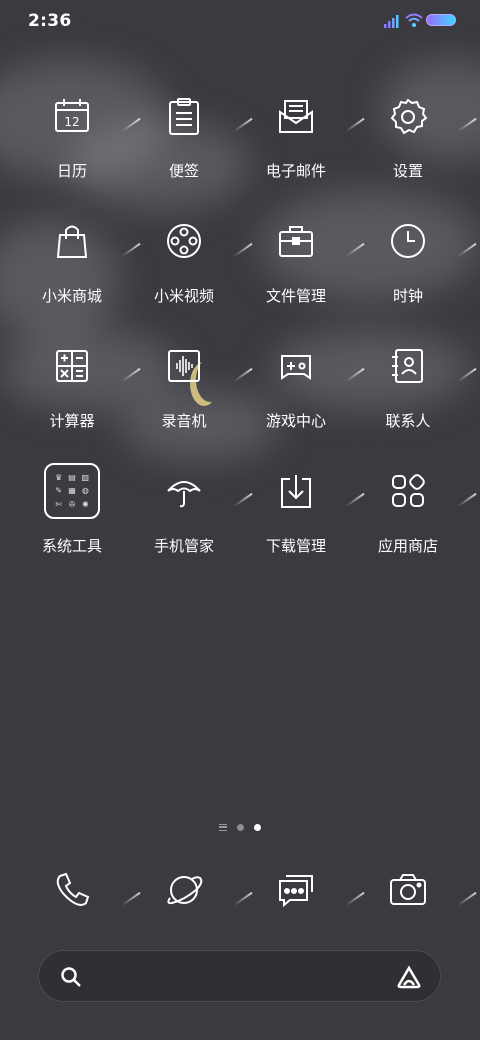  I want to click on app-label: 游戏中心, so click(295, 421).